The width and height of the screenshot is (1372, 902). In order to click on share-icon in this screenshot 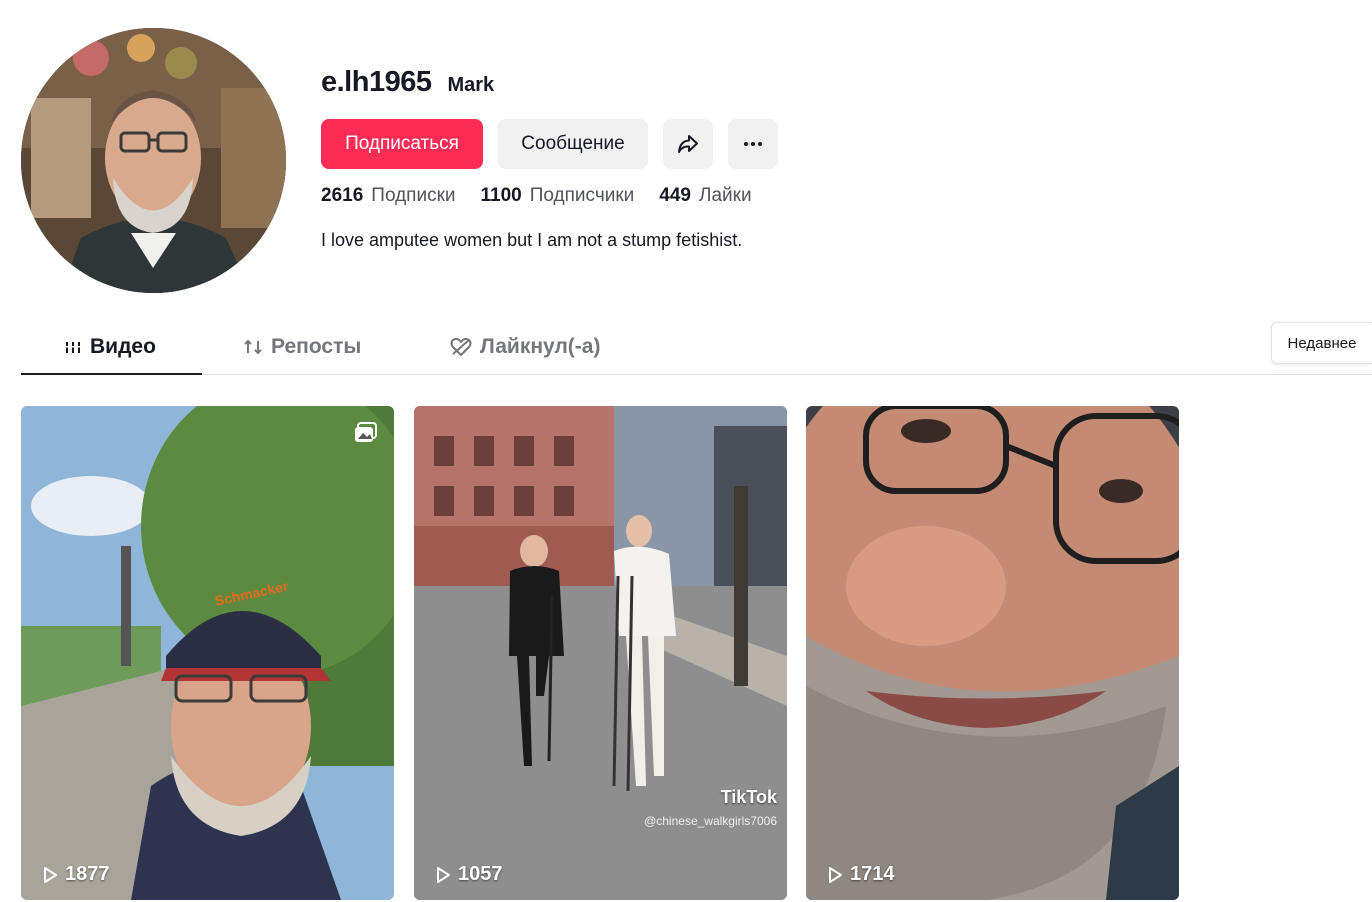, I will do `click(688, 144)`.